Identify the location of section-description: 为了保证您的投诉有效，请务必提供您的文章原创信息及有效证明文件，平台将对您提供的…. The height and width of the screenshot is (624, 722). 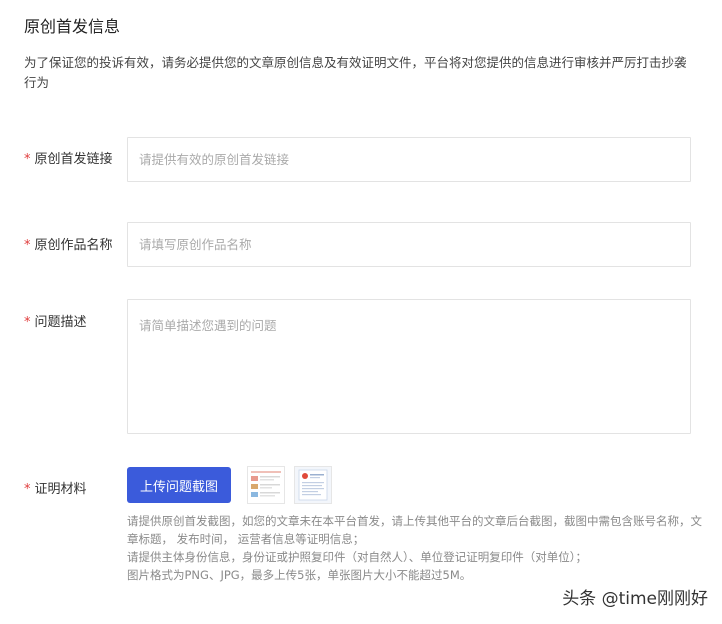
(355, 72).